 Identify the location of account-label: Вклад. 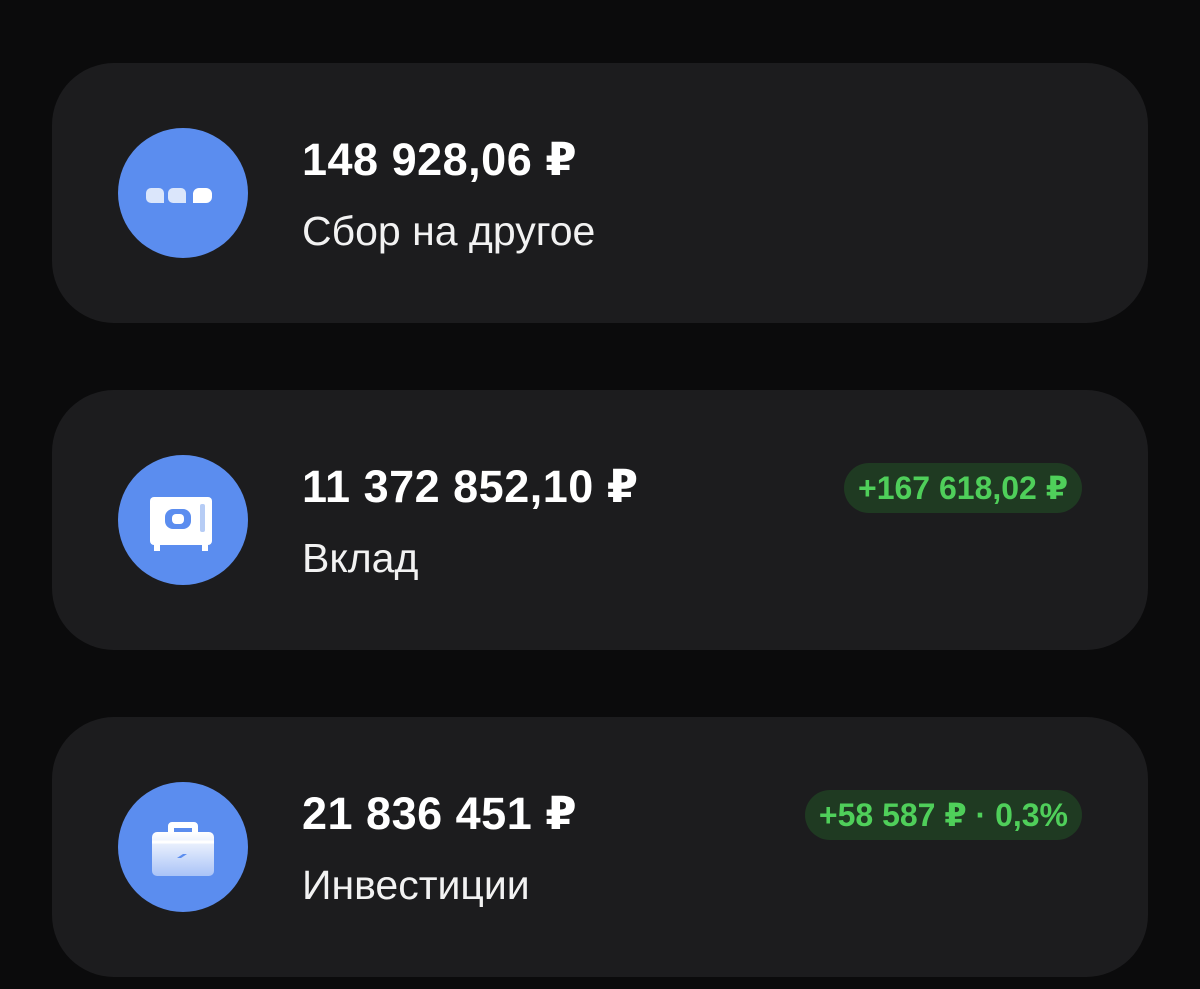
(360, 558).